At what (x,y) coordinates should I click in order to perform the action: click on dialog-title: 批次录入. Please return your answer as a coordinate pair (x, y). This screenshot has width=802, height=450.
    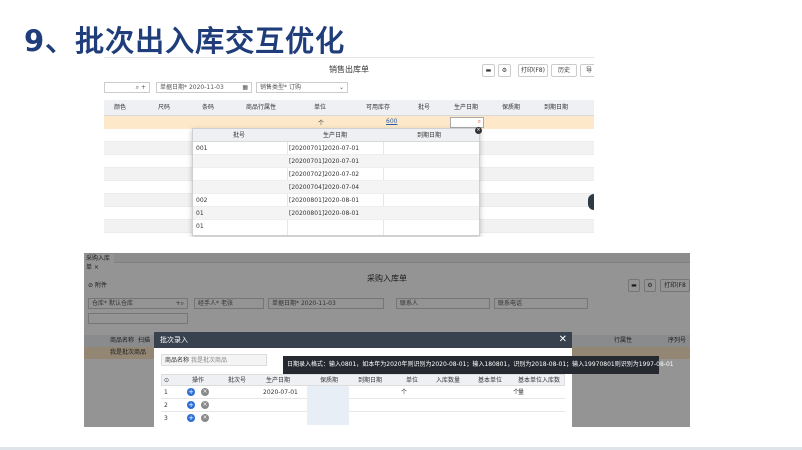
    Looking at the image, I should click on (363, 340).